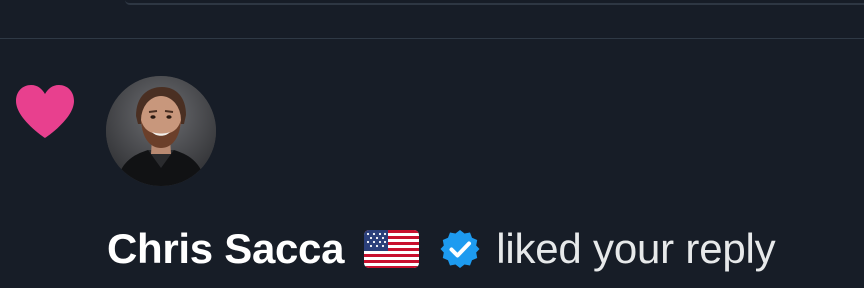 The width and height of the screenshot is (864, 288). I want to click on user-name: Chris Sacca, so click(225, 249).